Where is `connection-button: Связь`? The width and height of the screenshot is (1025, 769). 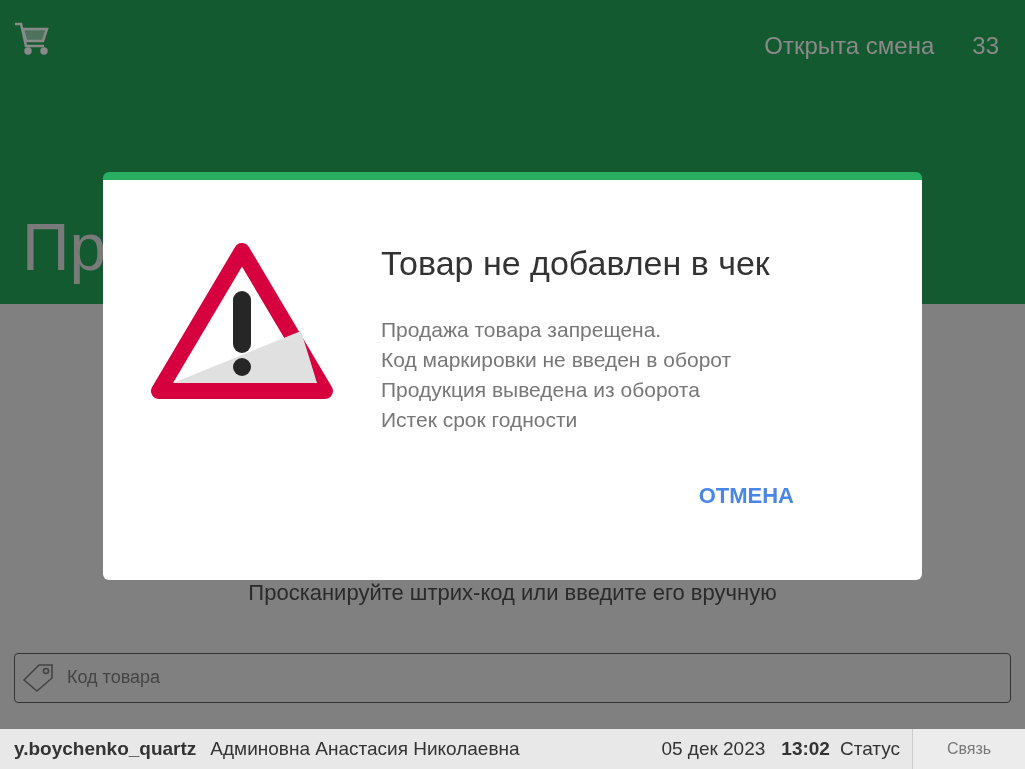 connection-button: Связь is located at coordinates (968, 748).